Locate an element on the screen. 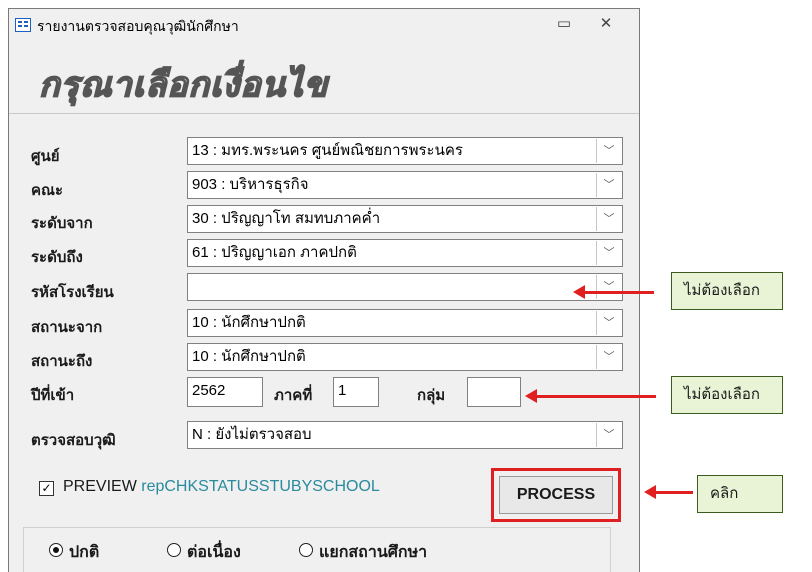 This screenshot has width=812, height=572. school-code-combo: ﹀ is located at coordinates (405, 287).